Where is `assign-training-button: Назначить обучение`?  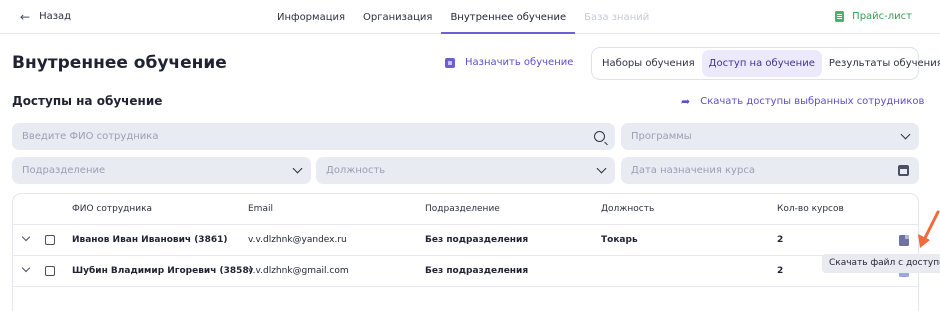 assign-training-button: Назначить обучение is located at coordinates (509, 62).